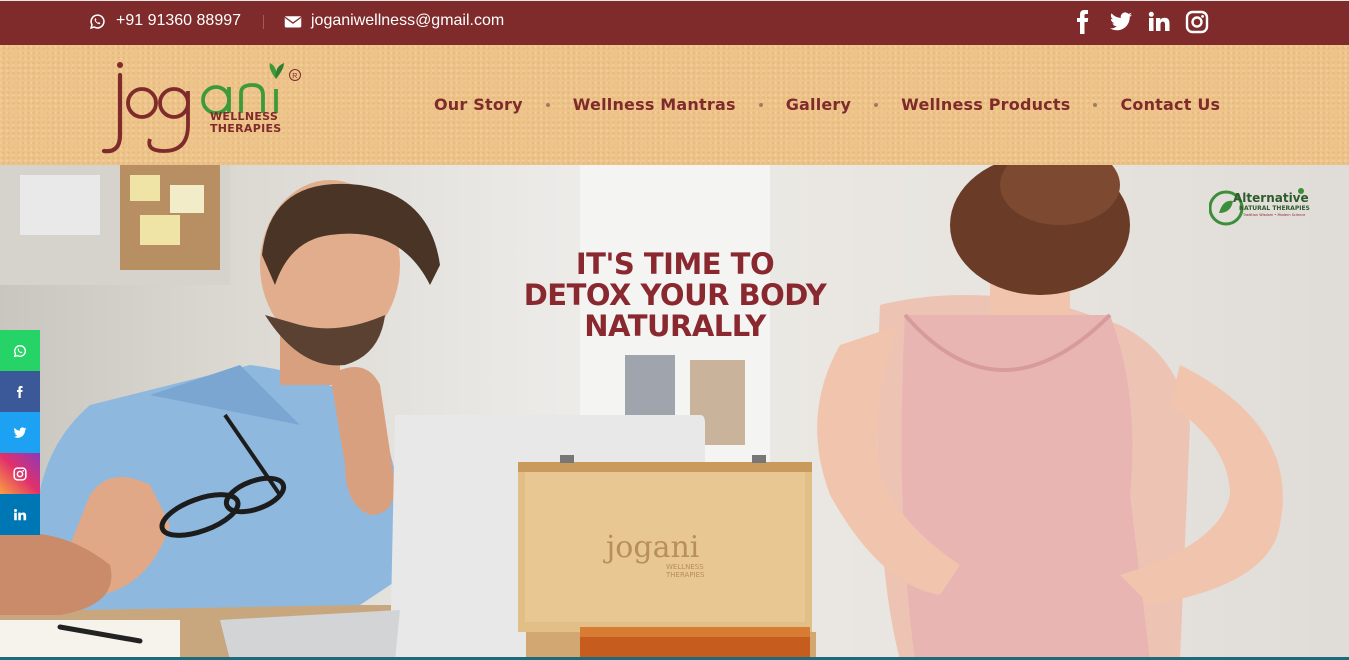 Image resolution: width=1349 pixels, height=660 pixels. I want to click on logo-tagline-line2: THERAPIES, so click(246, 128).